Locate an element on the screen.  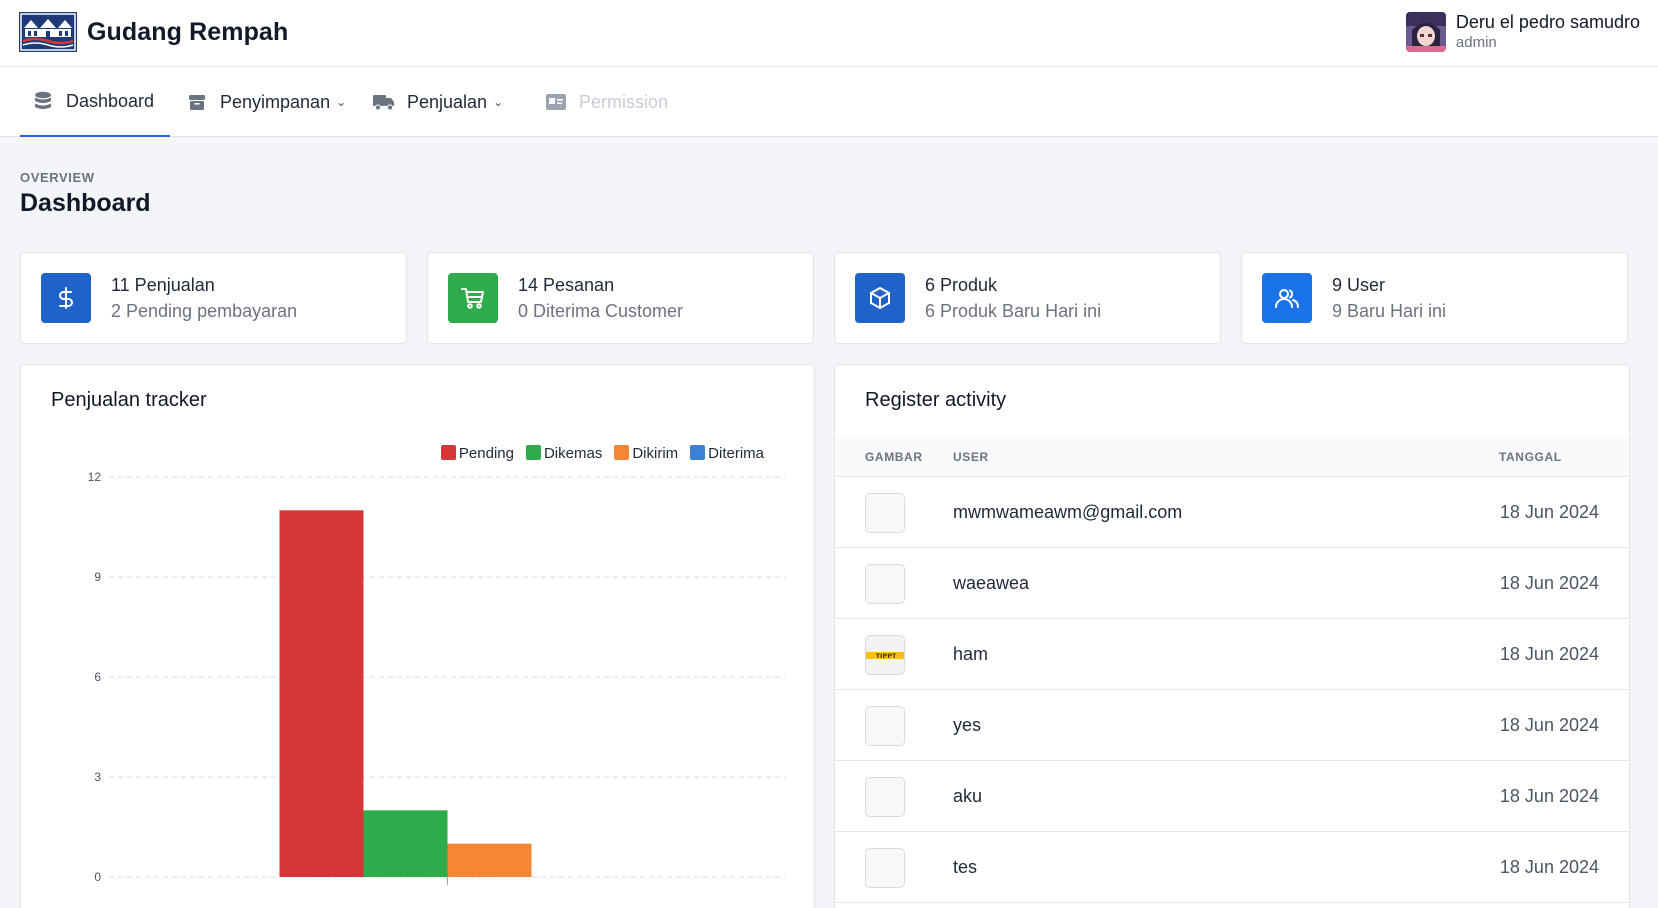
y-tick-label: 6 is located at coordinates (97, 677).